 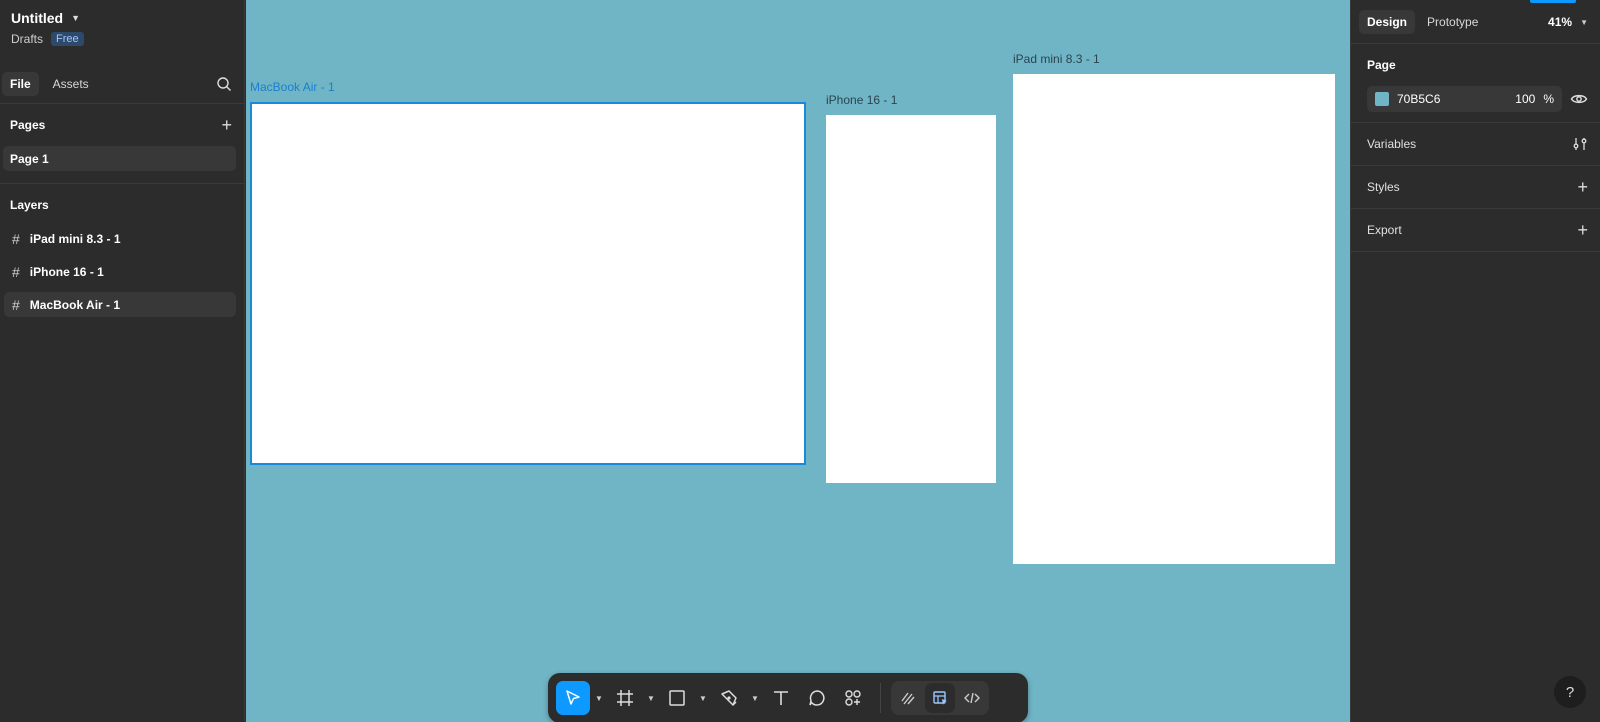 I want to click on pen-tool-button, so click(x=729, y=698).